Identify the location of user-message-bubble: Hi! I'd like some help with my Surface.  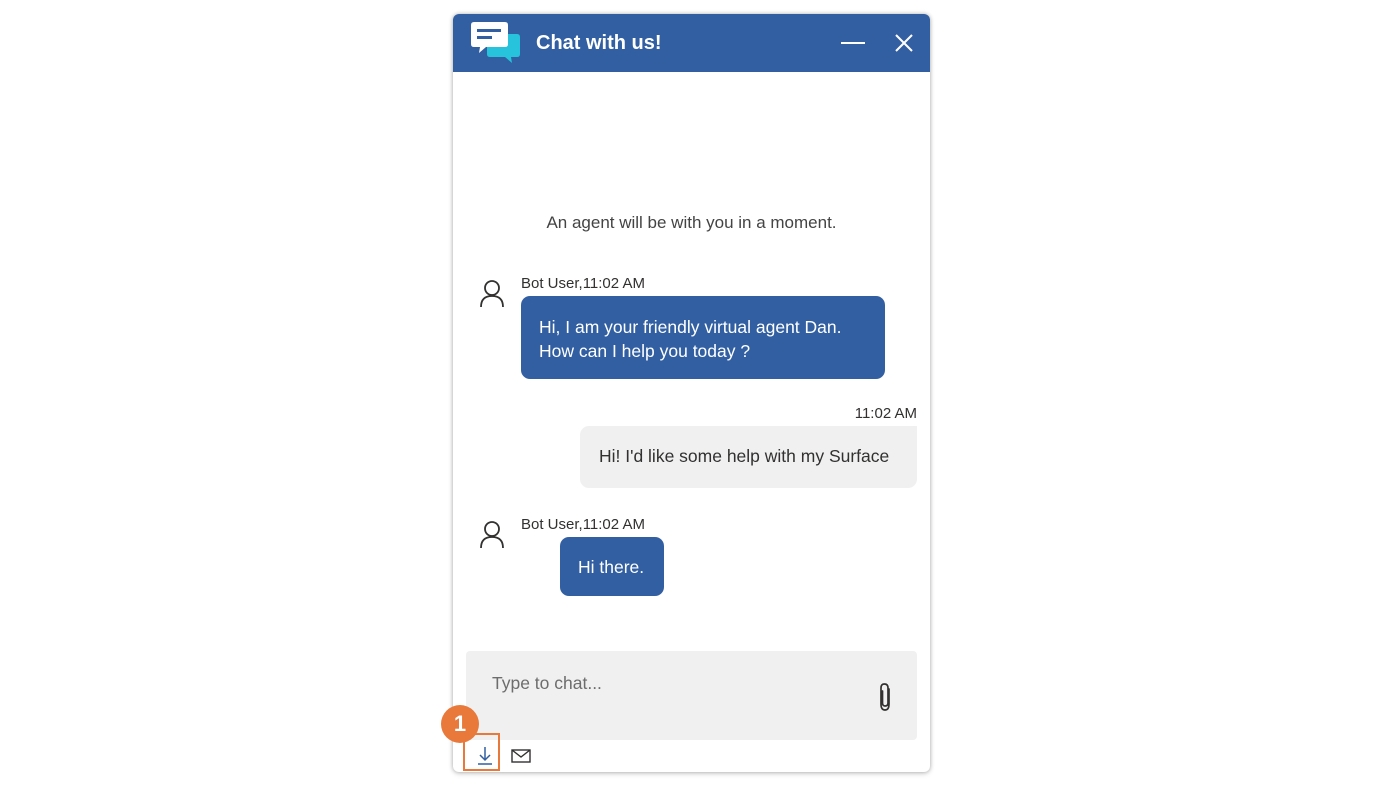
(748, 457).